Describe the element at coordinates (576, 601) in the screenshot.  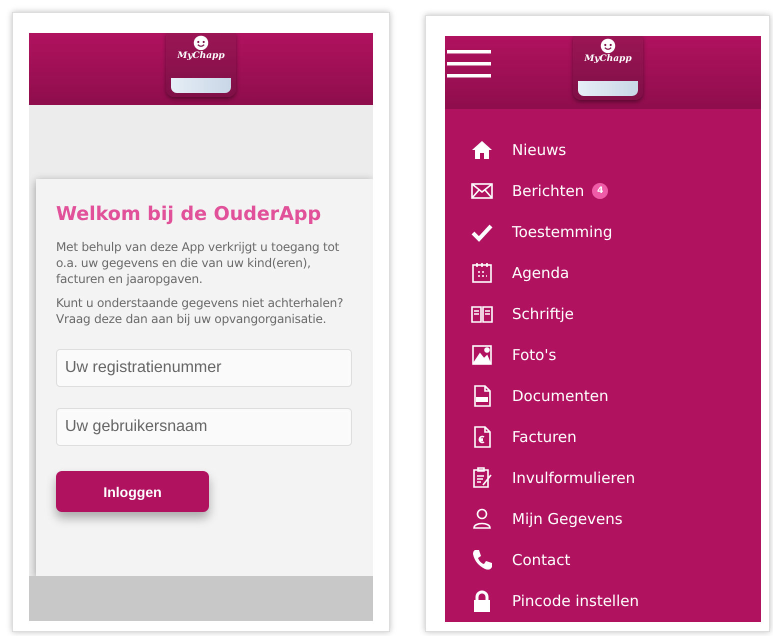
I see `menu-item: Pincode instellen` at that location.